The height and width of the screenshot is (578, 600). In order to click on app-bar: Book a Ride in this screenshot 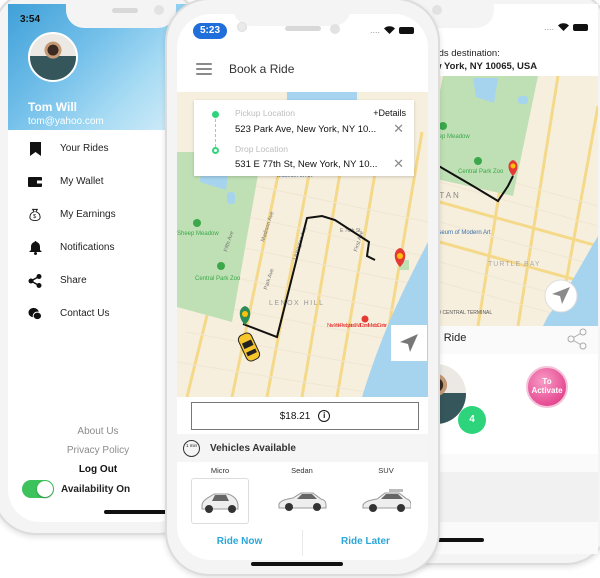, I will do `click(302, 69)`.